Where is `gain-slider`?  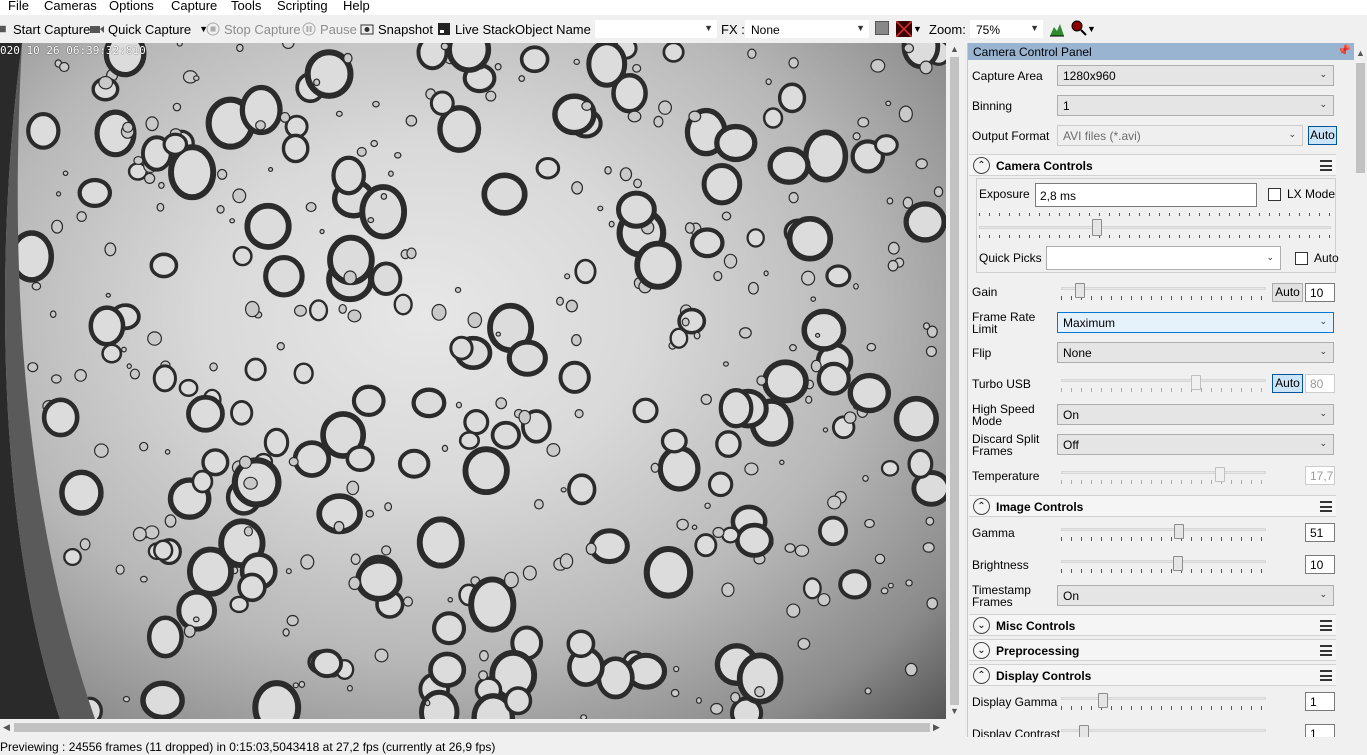
gain-slider is located at coordinates (1163, 292).